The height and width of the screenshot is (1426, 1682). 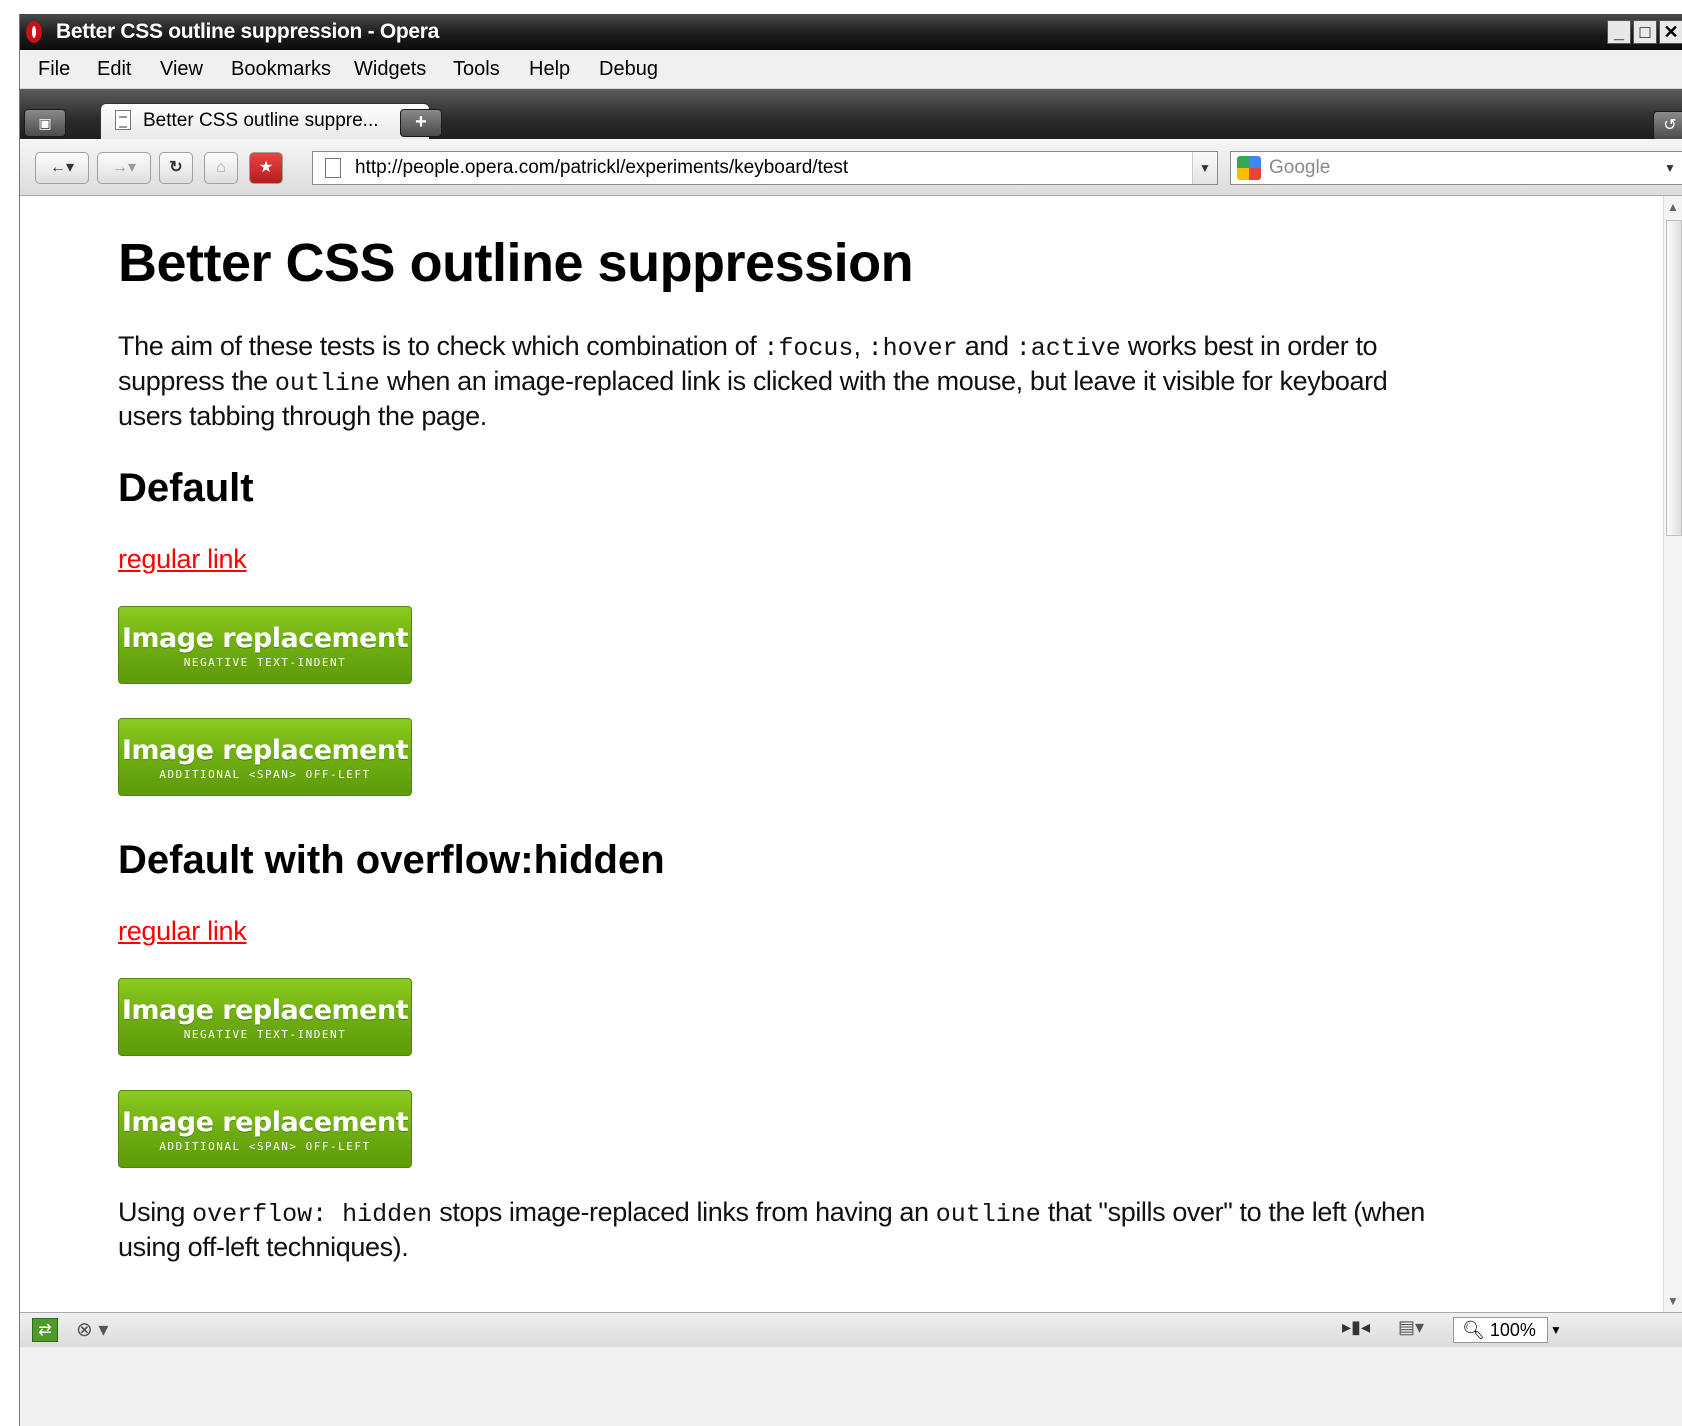 I want to click on tab-active: Better CSS outline suppre... ✕, so click(x=265, y=121).